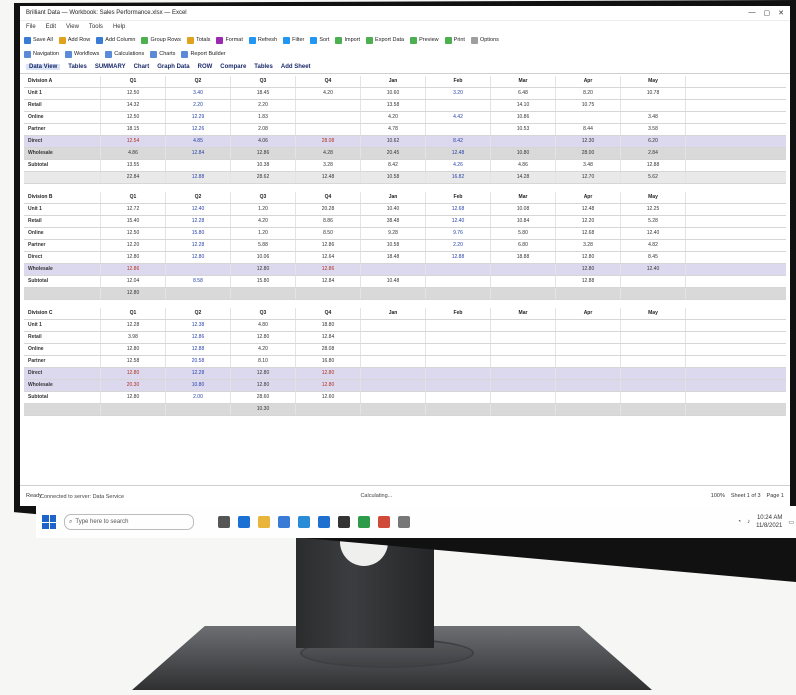  I want to click on tab-summary: SUMMARY, so click(110, 67).